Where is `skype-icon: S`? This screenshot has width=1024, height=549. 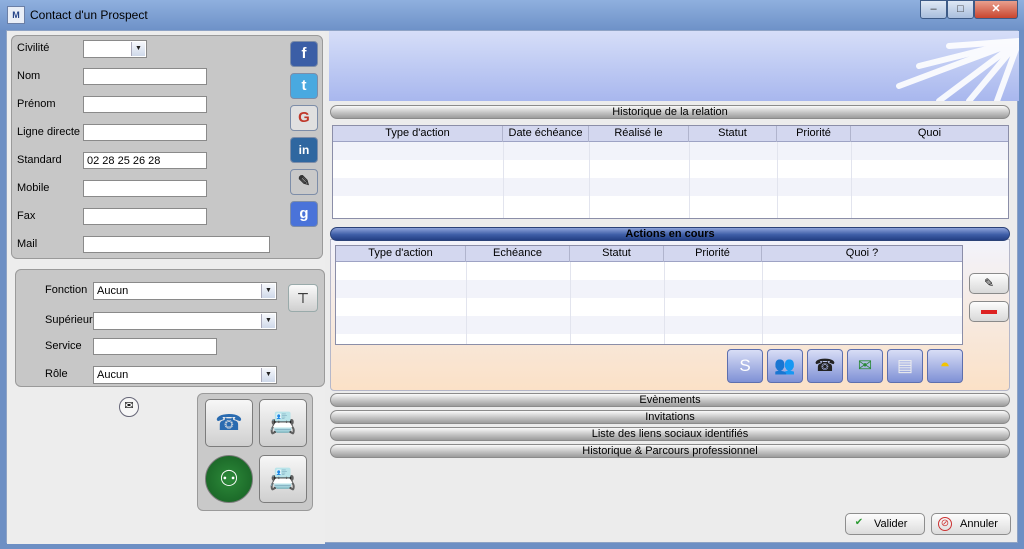
skype-icon: S is located at coordinates (745, 366).